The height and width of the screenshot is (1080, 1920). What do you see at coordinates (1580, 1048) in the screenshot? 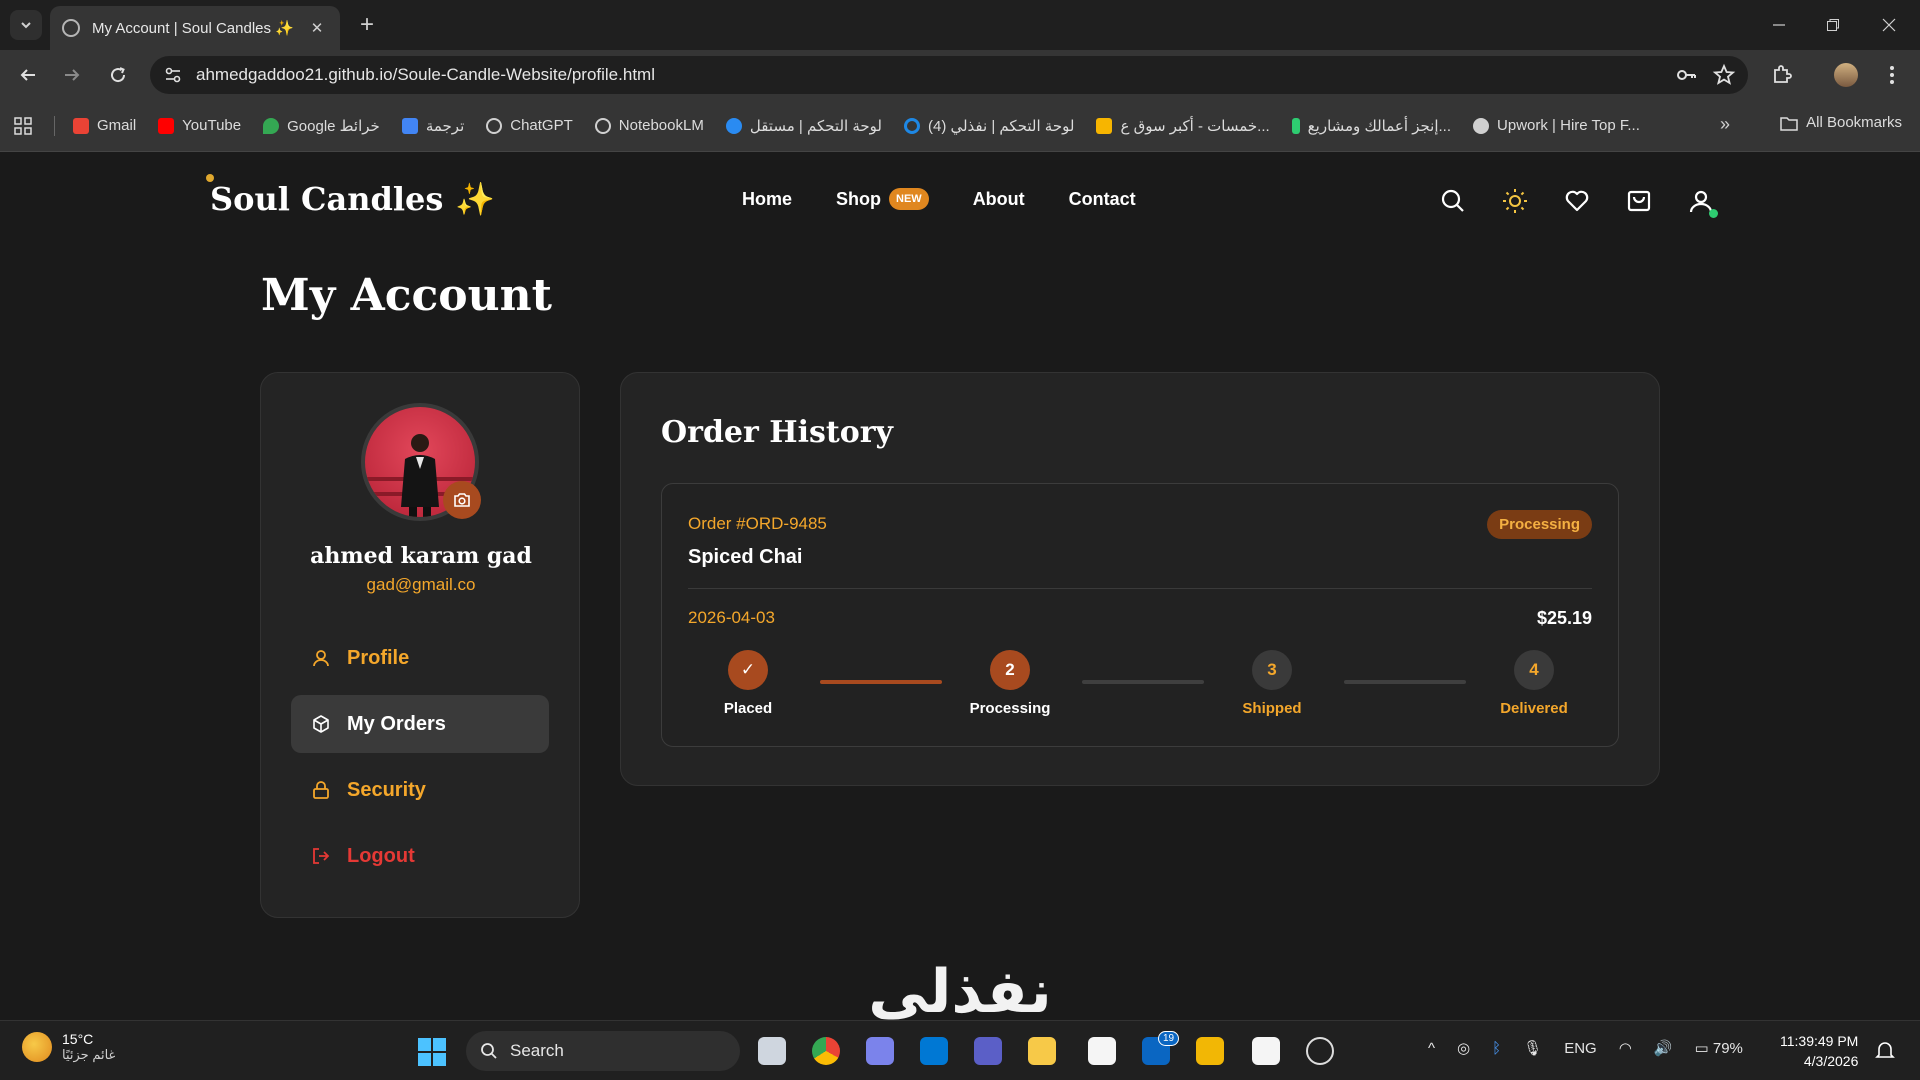
I see `language-indicator: ENG` at bounding box center [1580, 1048].